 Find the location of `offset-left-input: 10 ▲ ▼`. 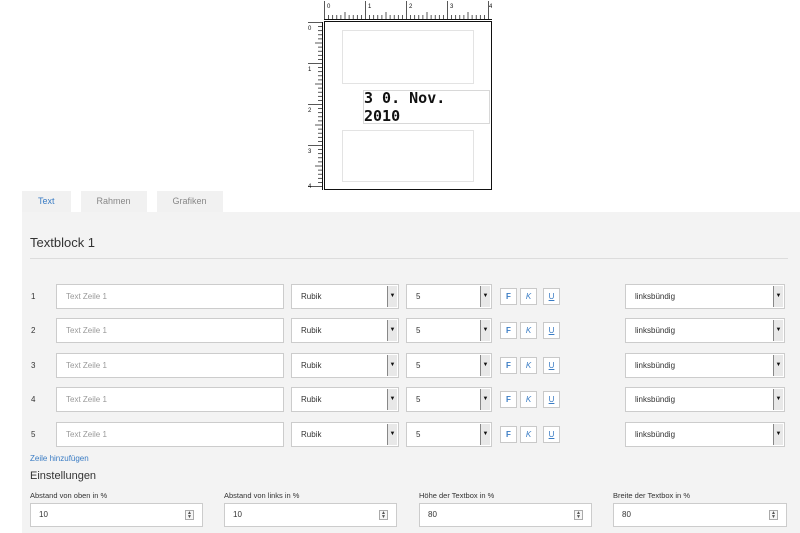

offset-left-input: 10 ▲ ▼ is located at coordinates (310, 515).